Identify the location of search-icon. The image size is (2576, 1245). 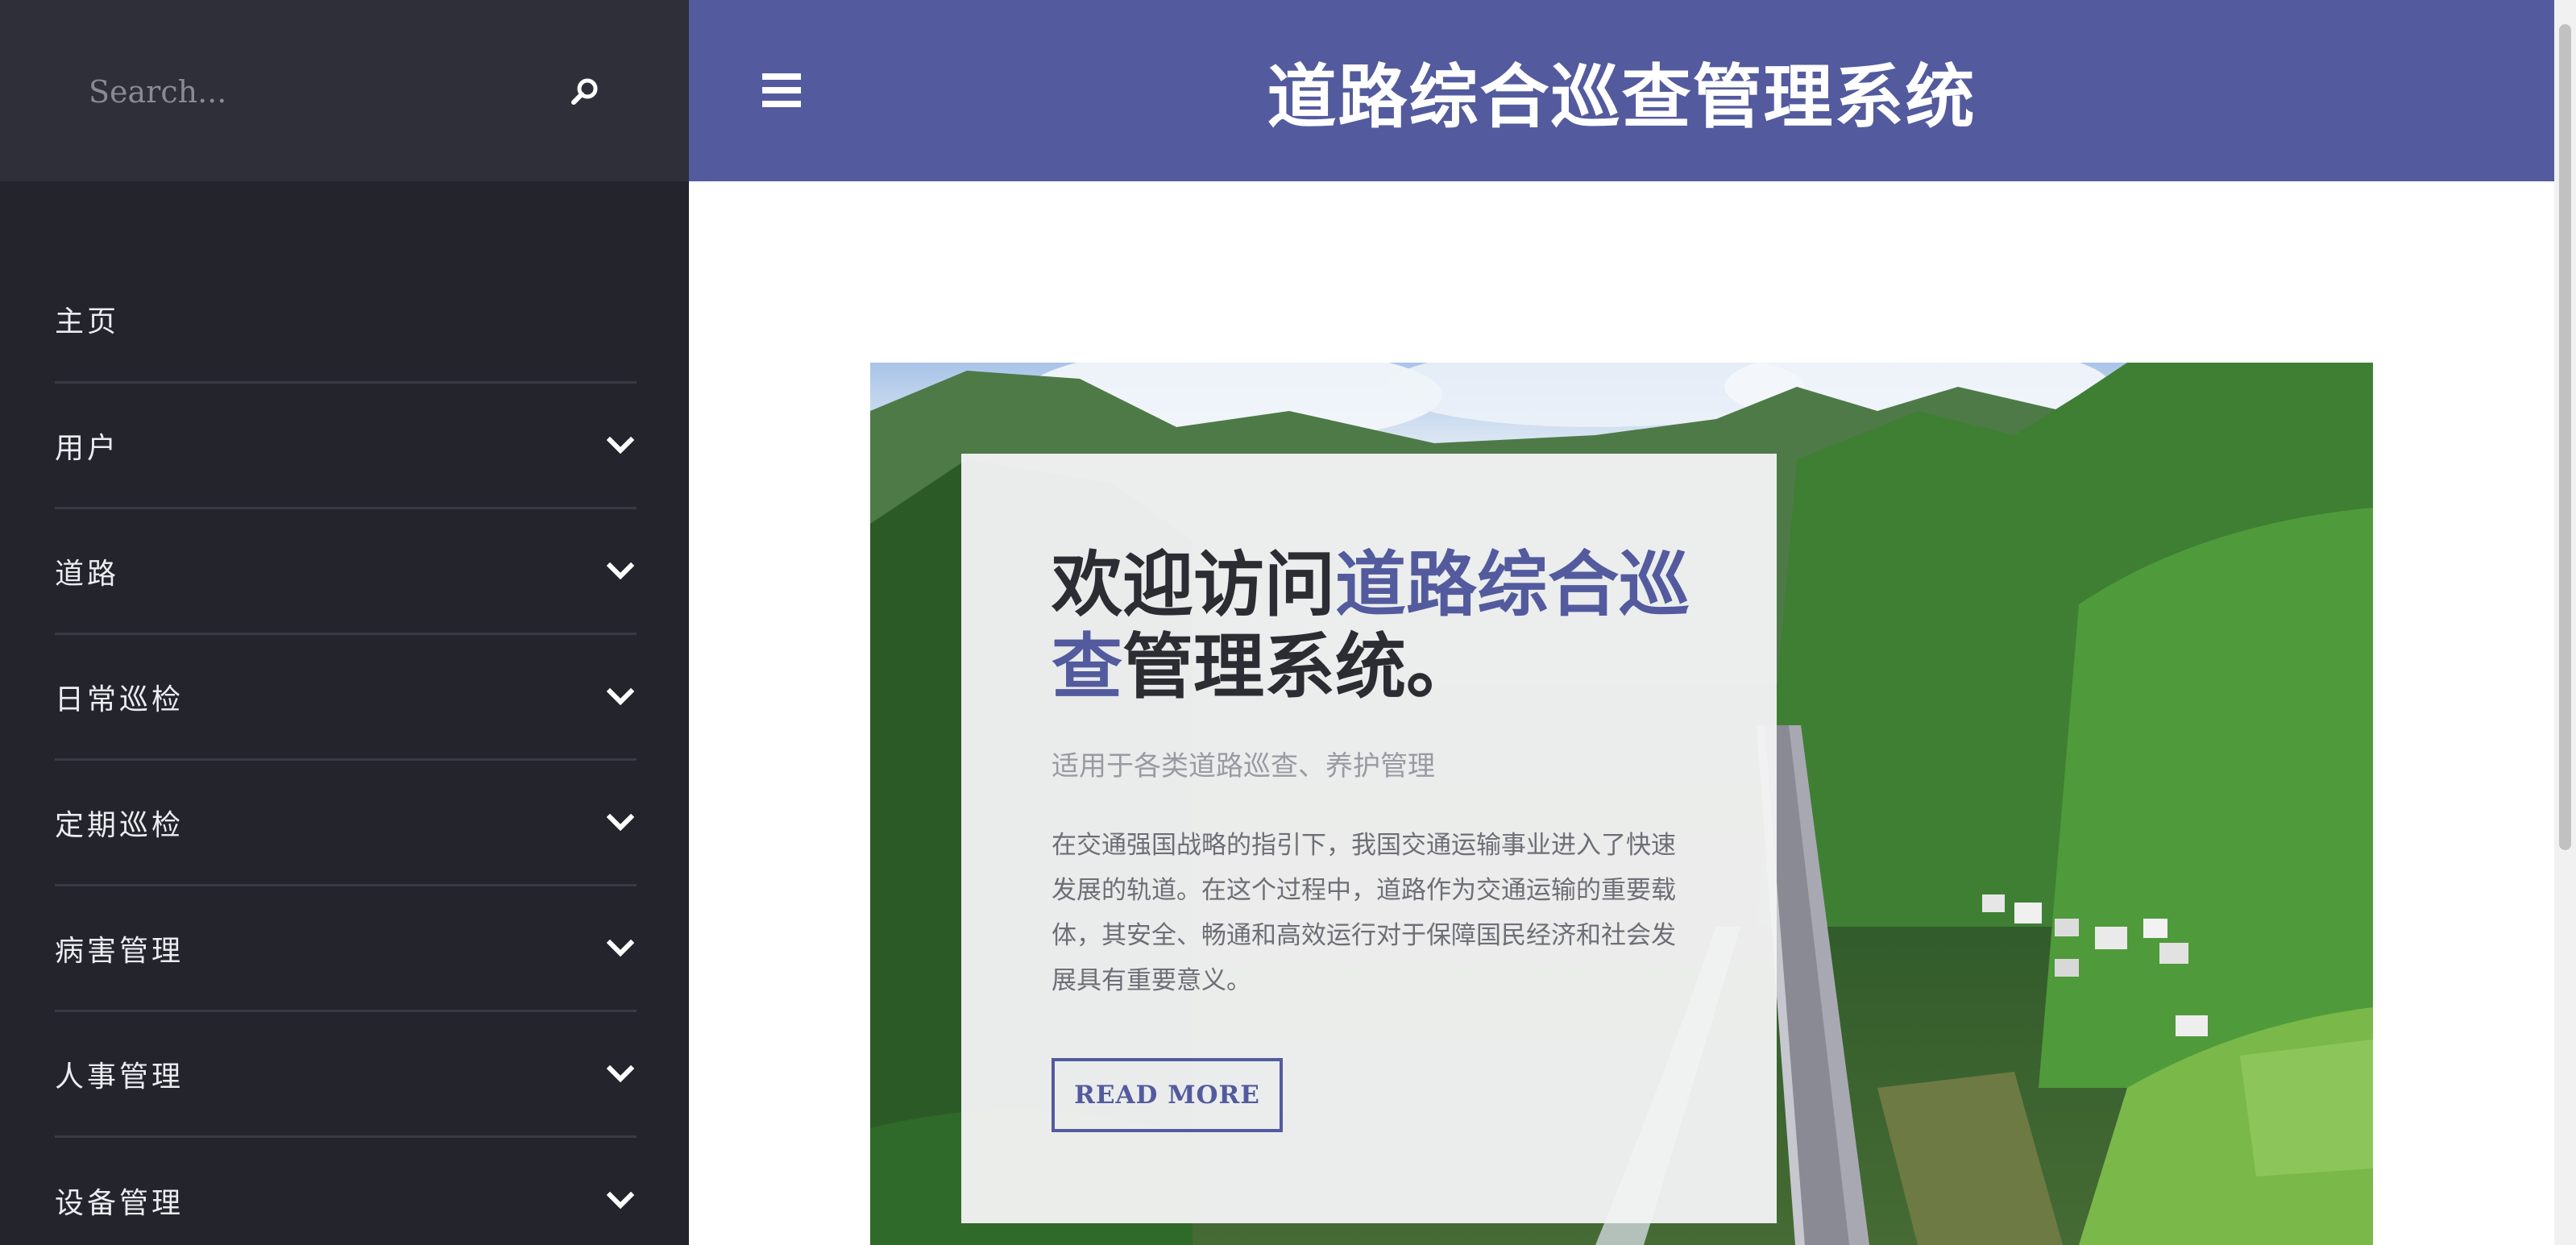
(584, 91).